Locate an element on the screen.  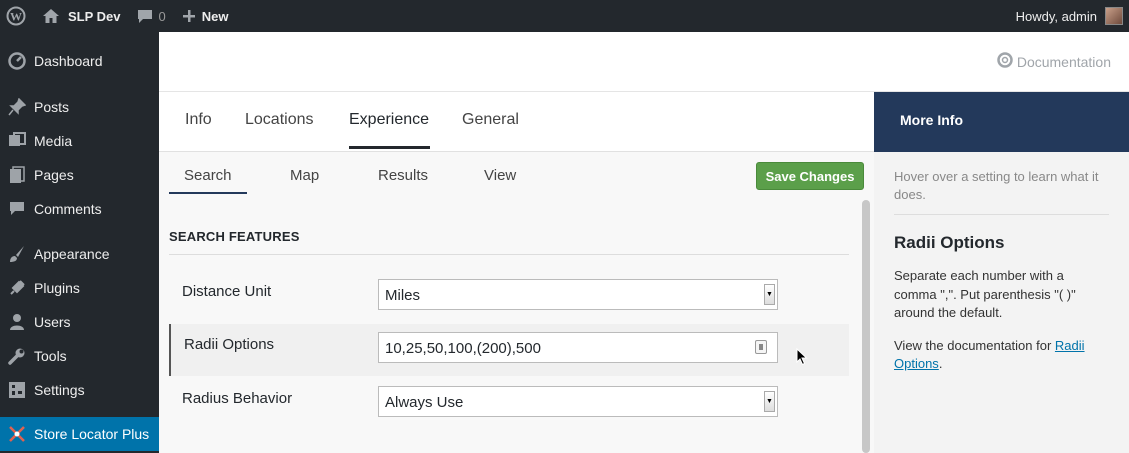
more-info-heading: Radii Options is located at coordinates (949, 242).